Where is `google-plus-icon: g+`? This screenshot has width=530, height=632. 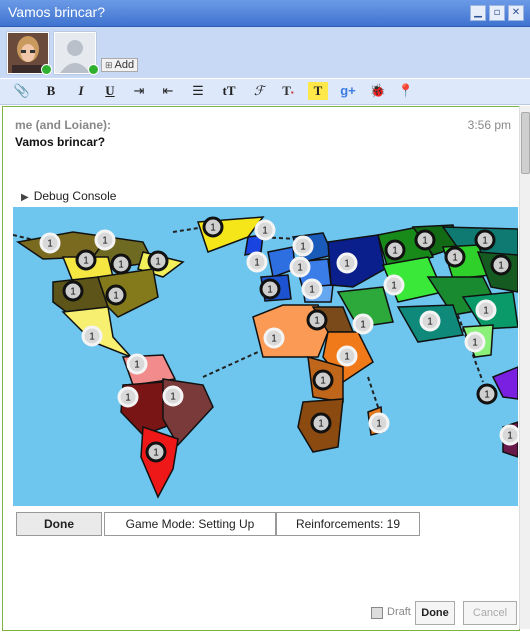
google-plus-icon: g+ is located at coordinates (348, 91).